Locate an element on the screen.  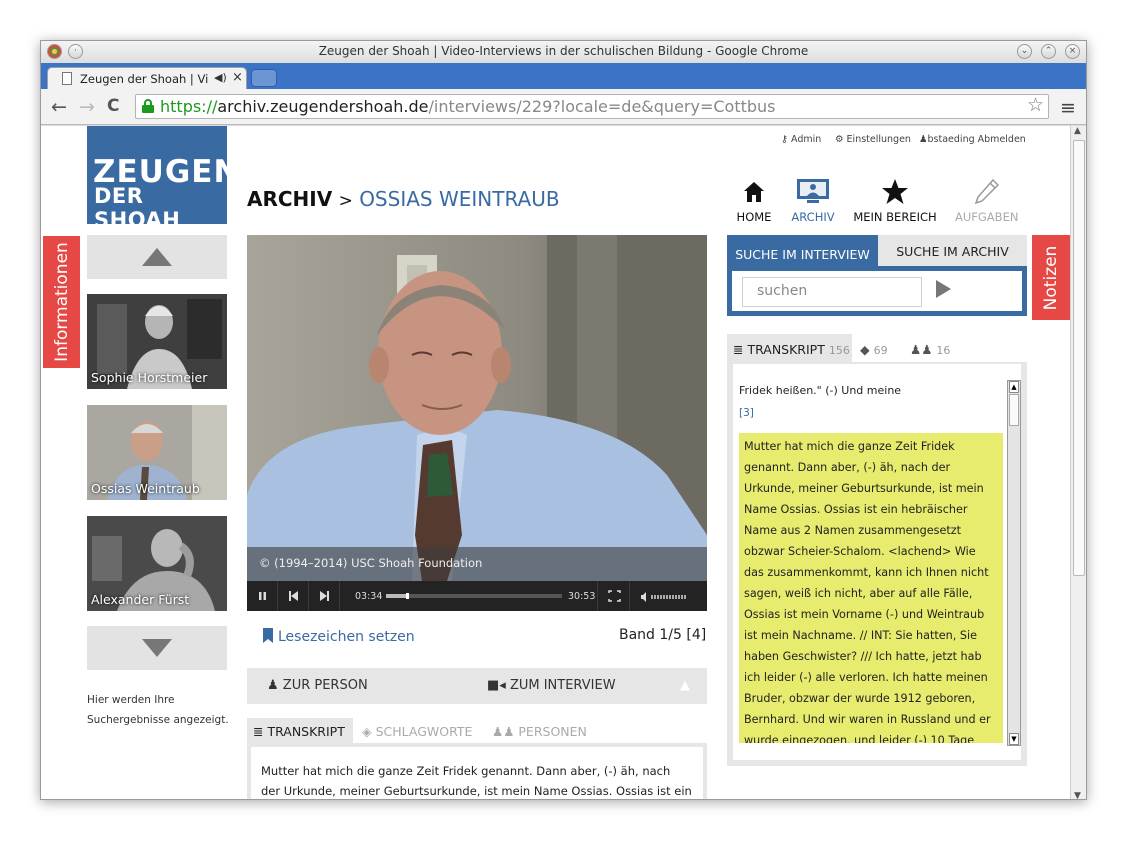
tab-zum-interview: ■◂ ZUM INTERVIEW is located at coordinates (551, 685).